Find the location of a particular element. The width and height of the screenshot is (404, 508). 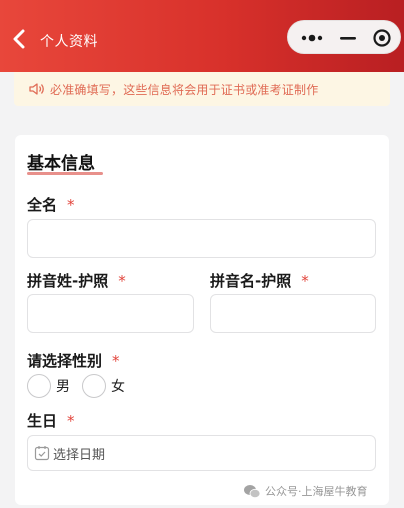

chevron-left-icon is located at coordinates (19, 39).